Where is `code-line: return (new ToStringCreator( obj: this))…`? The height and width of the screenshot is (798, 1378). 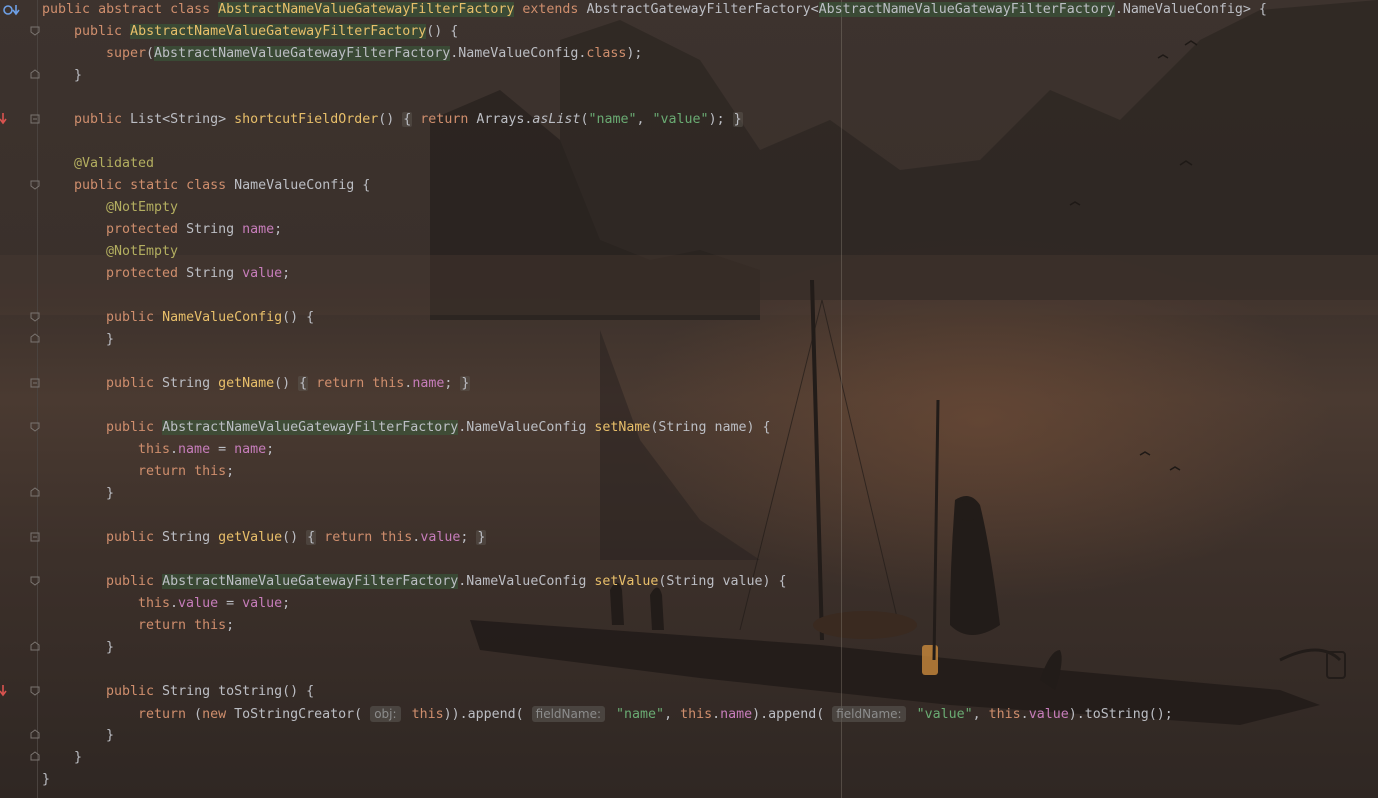
code-line: return (new ToStringCreator( obj: this))… is located at coordinates (655, 715).